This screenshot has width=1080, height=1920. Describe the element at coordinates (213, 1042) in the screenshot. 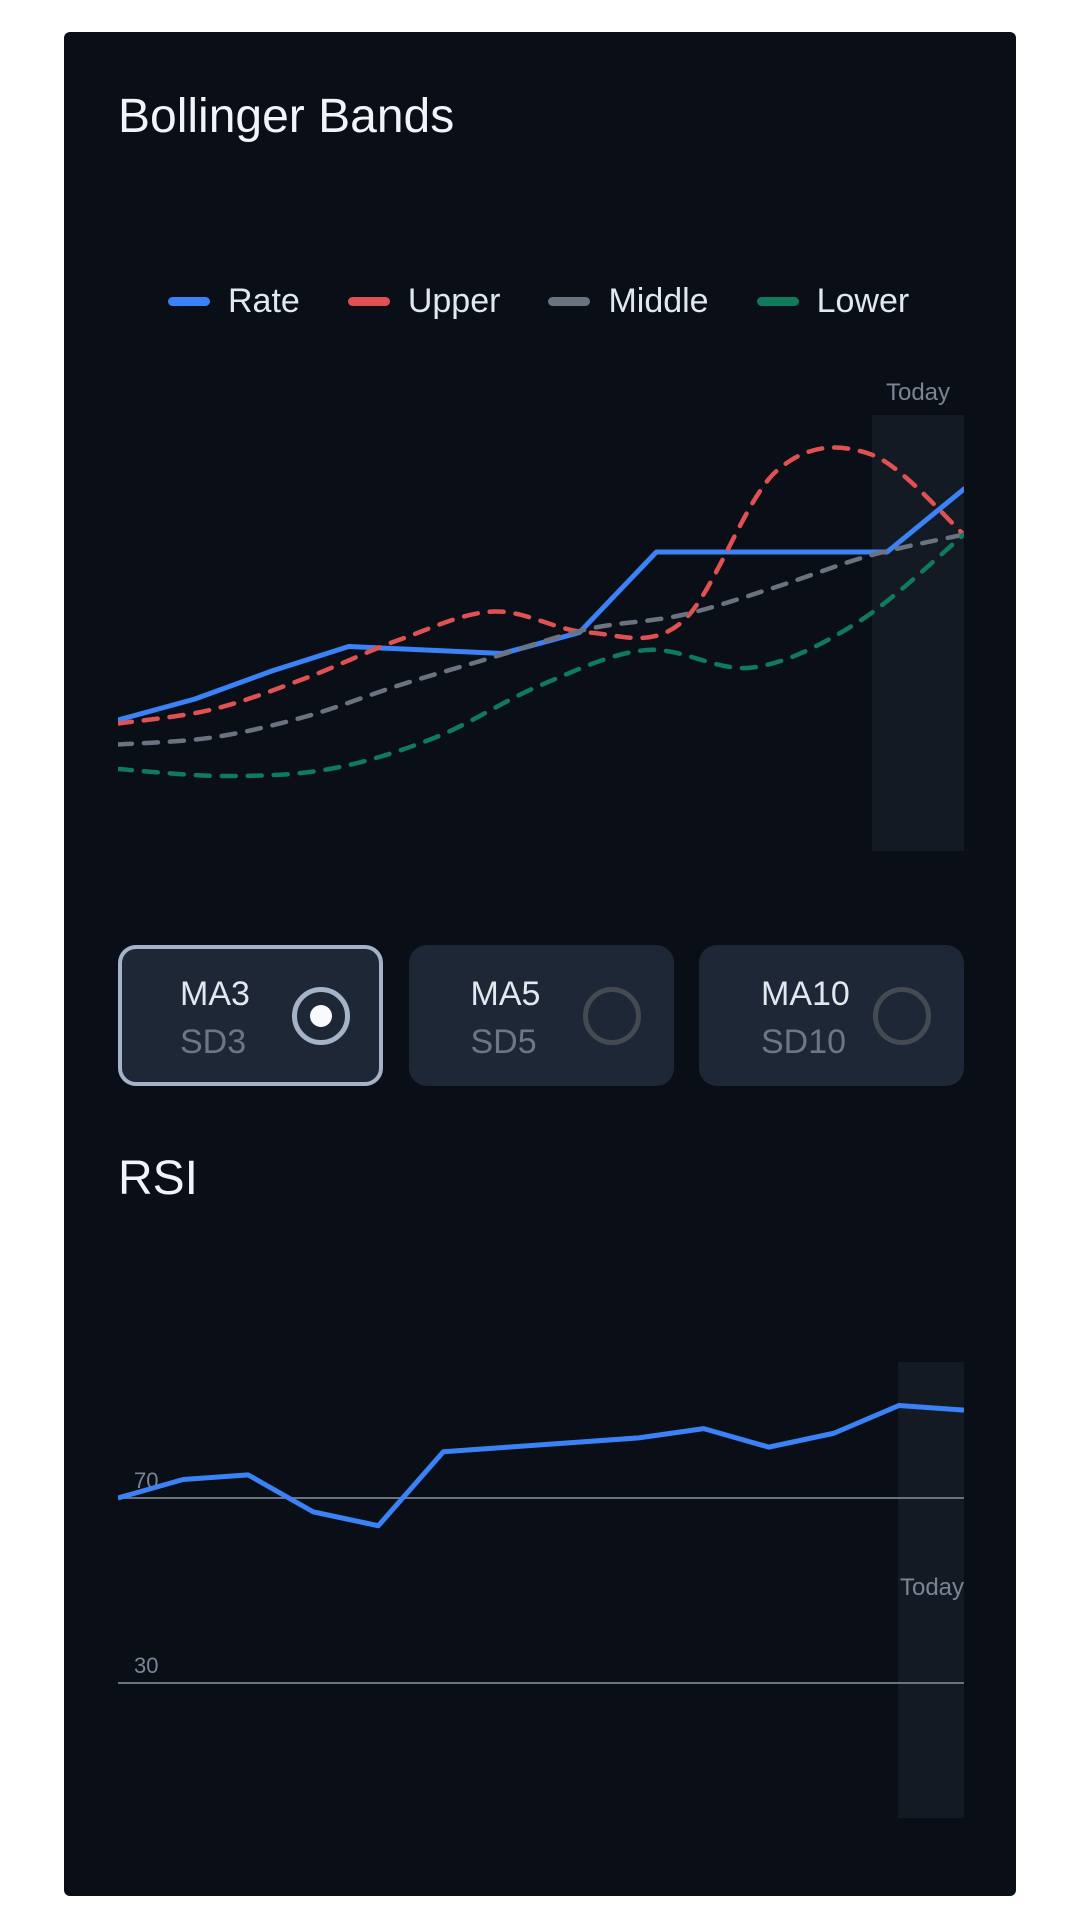

I see `period-sd-label: SD3` at that location.